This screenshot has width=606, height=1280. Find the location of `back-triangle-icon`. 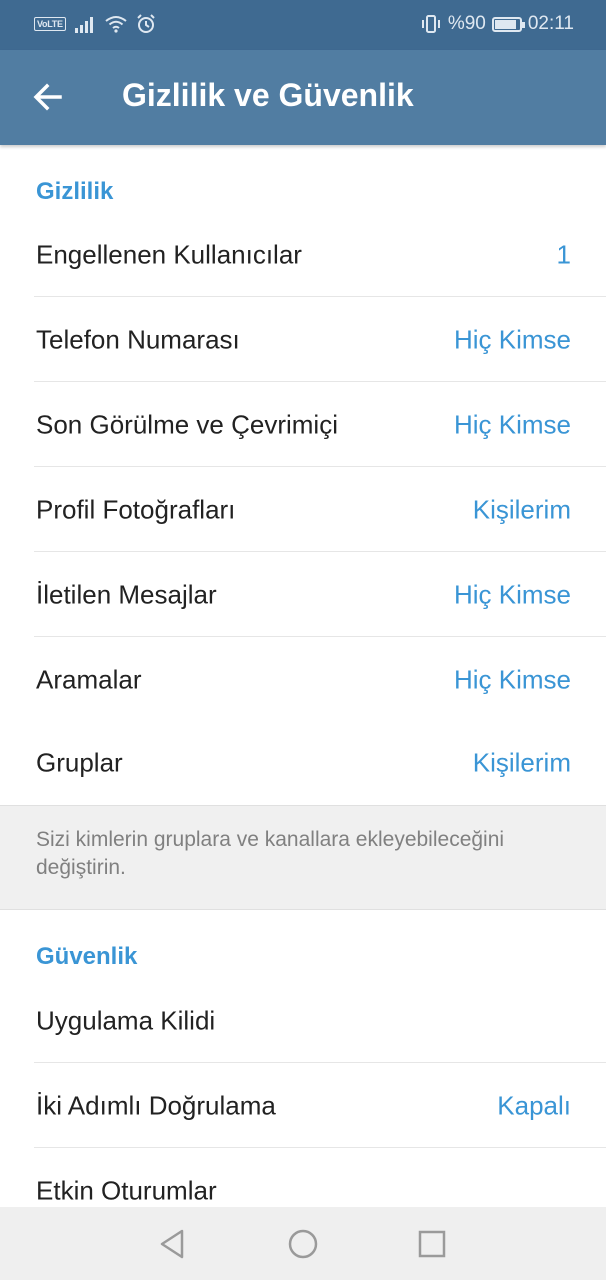

back-triangle-icon is located at coordinates (173, 1244).